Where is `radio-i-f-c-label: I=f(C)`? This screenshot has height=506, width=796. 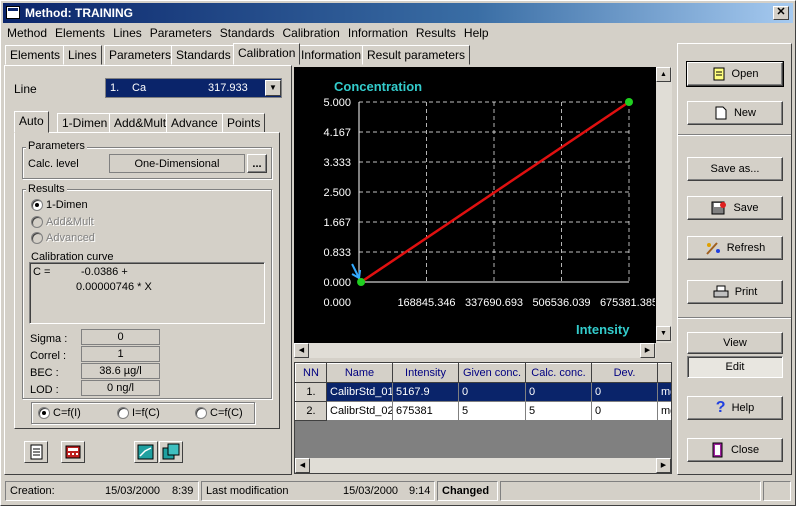
radio-i-f-c-label: I=f(C) is located at coordinates (146, 413).